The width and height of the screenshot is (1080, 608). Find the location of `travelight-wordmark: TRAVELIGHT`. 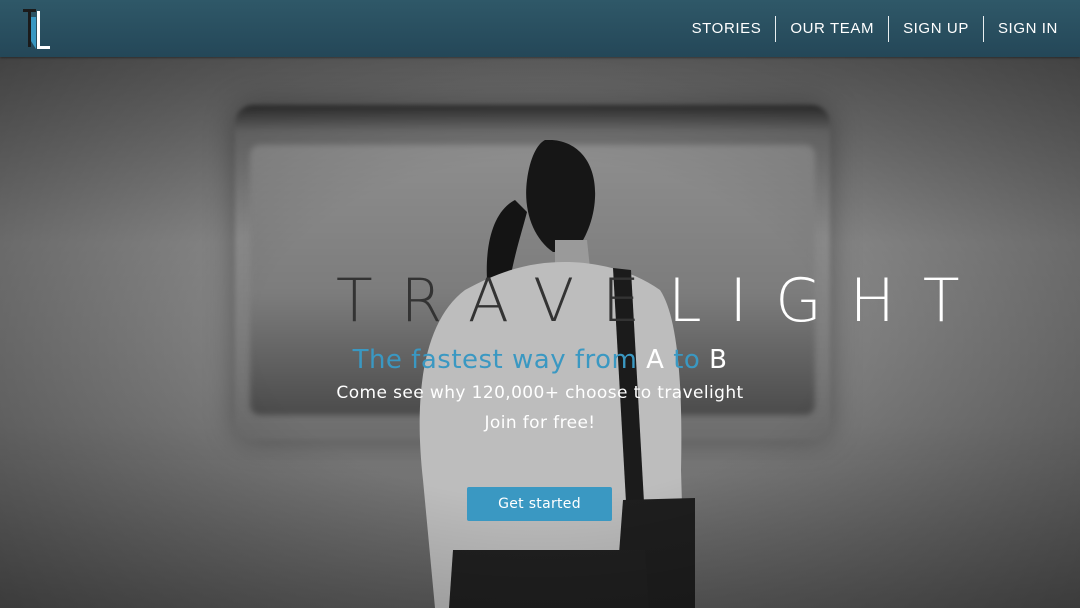

travelight-wordmark: TRAVELIGHT is located at coordinates (647, 301).